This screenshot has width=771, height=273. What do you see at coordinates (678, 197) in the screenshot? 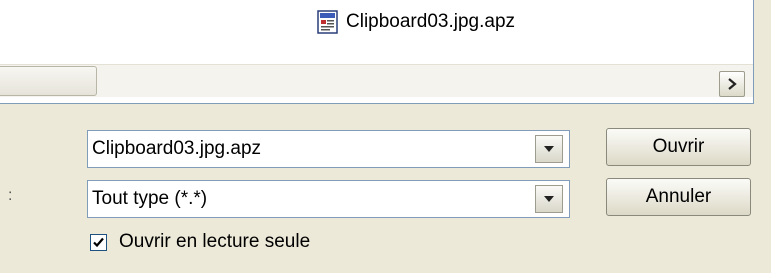
I see `cancel-button: Annuler` at bounding box center [678, 197].